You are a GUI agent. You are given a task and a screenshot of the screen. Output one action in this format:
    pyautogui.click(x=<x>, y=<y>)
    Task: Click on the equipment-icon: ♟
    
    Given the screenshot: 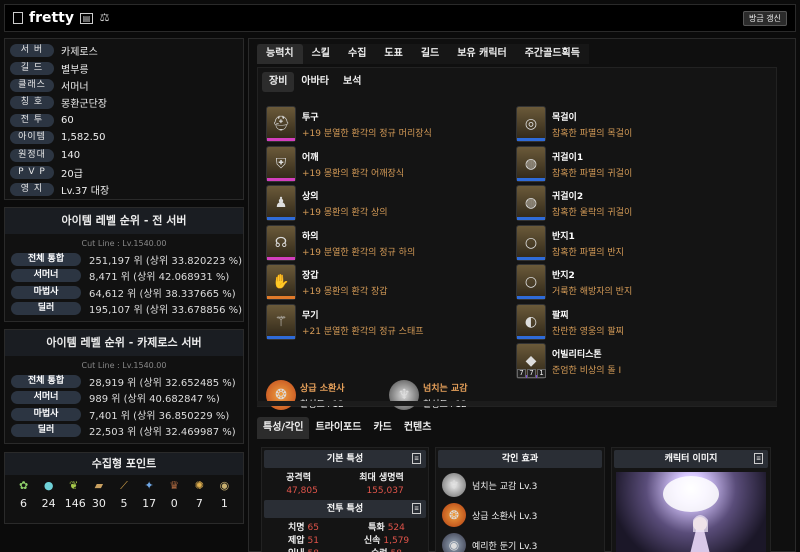 What is the action you would take?
    pyautogui.click(x=281, y=203)
    